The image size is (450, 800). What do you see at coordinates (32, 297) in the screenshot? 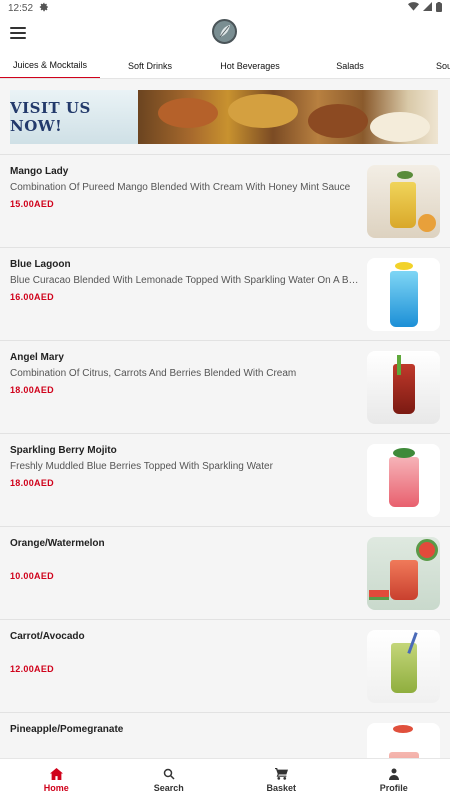
I see `item-price: 16.00AED` at bounding box center [32, 297].